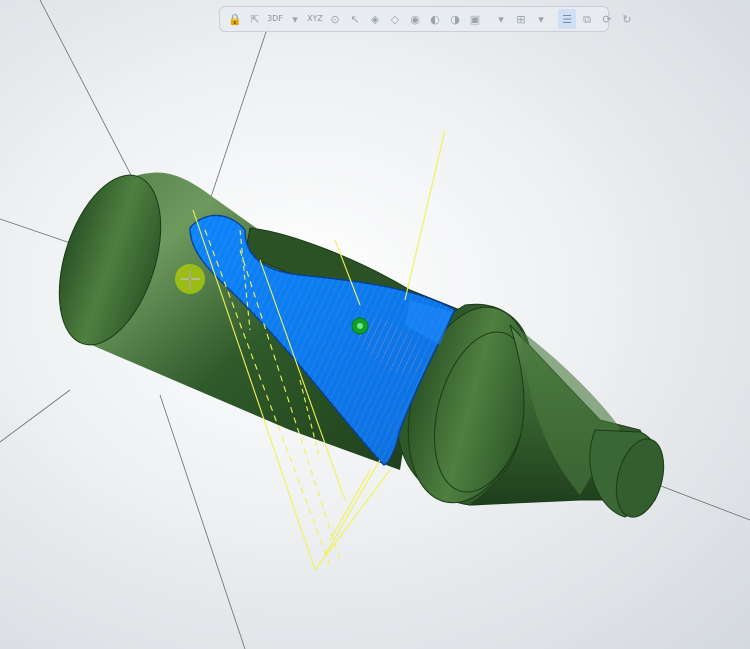 The height and width of the screenshot is (649, 750). Describe the element at coordinates (541, 19) in the screenshot. I see `caret3-icon: ▾` at that location.